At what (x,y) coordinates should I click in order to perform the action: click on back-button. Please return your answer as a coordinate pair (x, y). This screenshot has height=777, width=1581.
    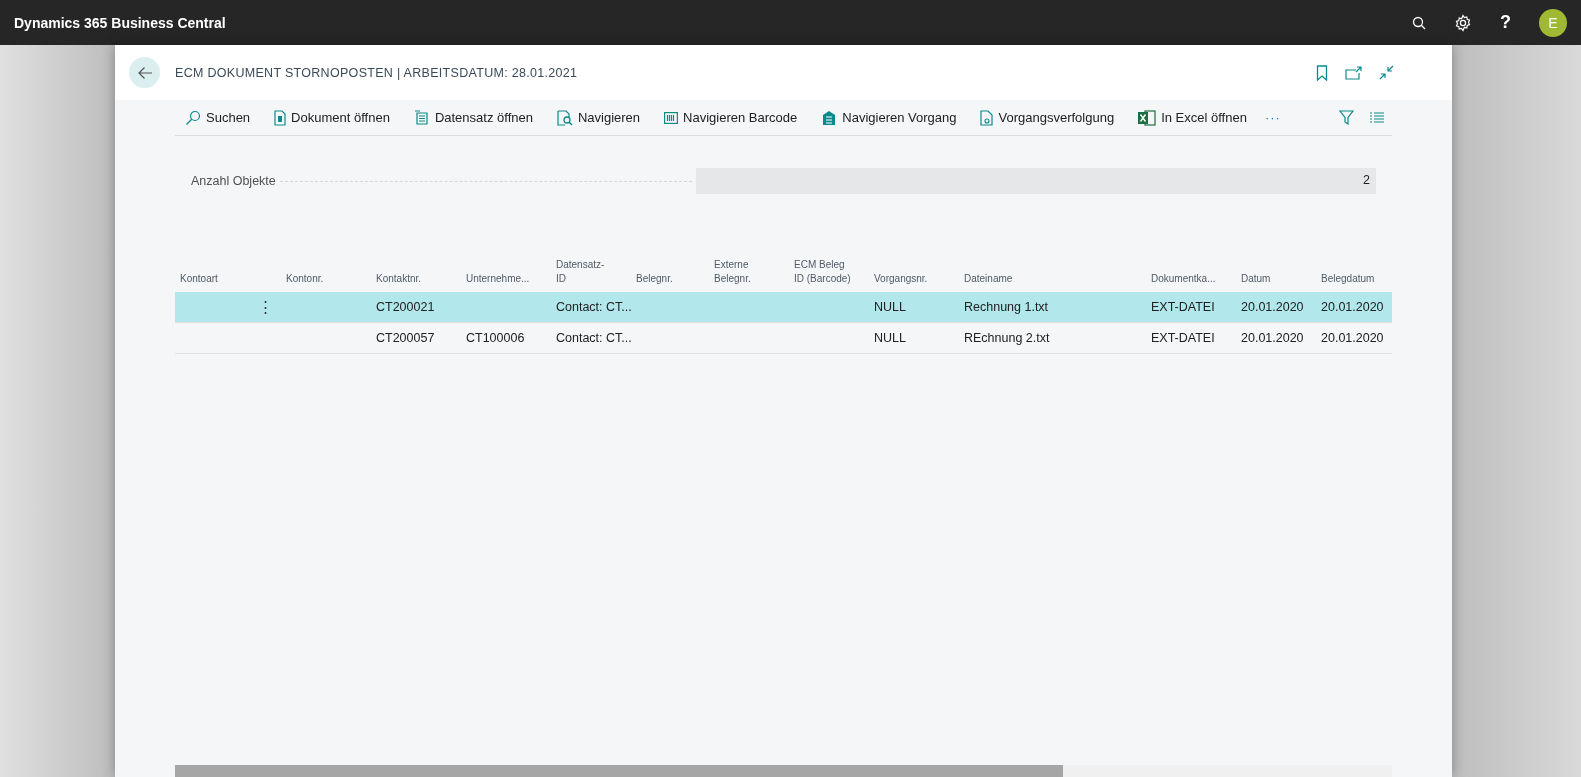
    Looking at the image, I should click on (144, 72).